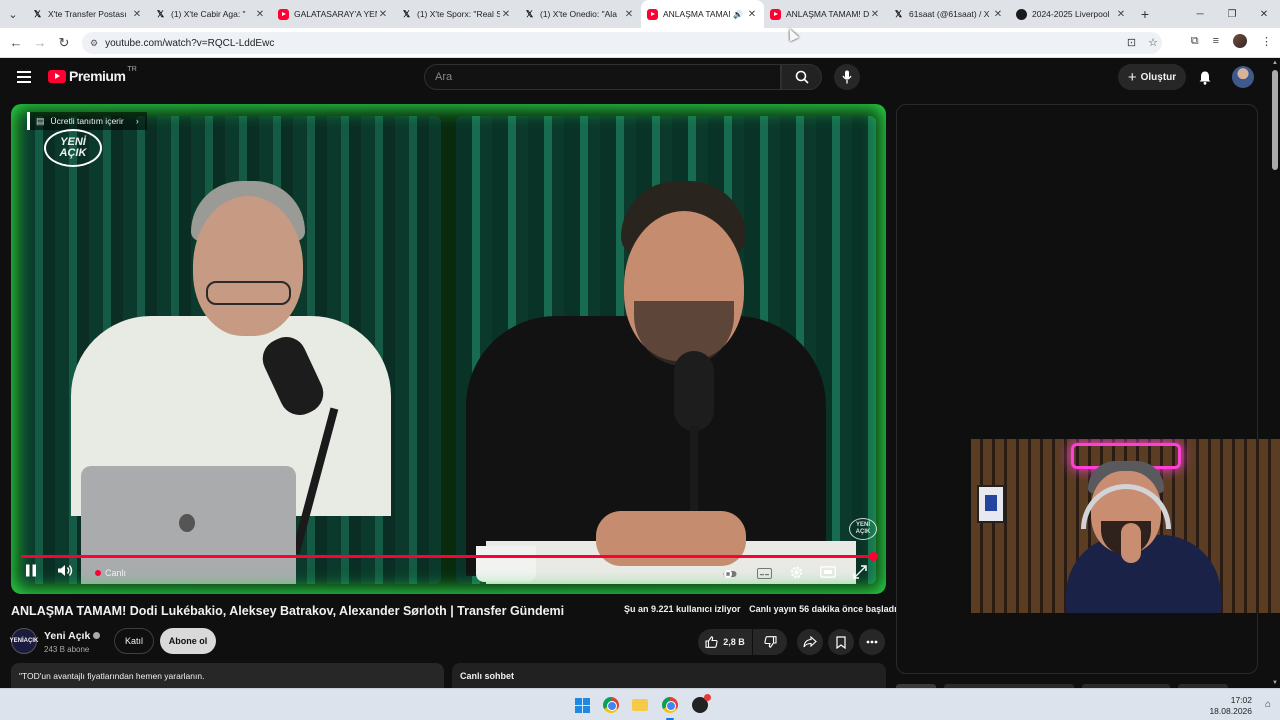 The width and height of the screenshot is (1280, 720). What do you see at coordinates (98, 573) in the screenshot?
I see `live-dot-icon` at bounding box center [98, 573].